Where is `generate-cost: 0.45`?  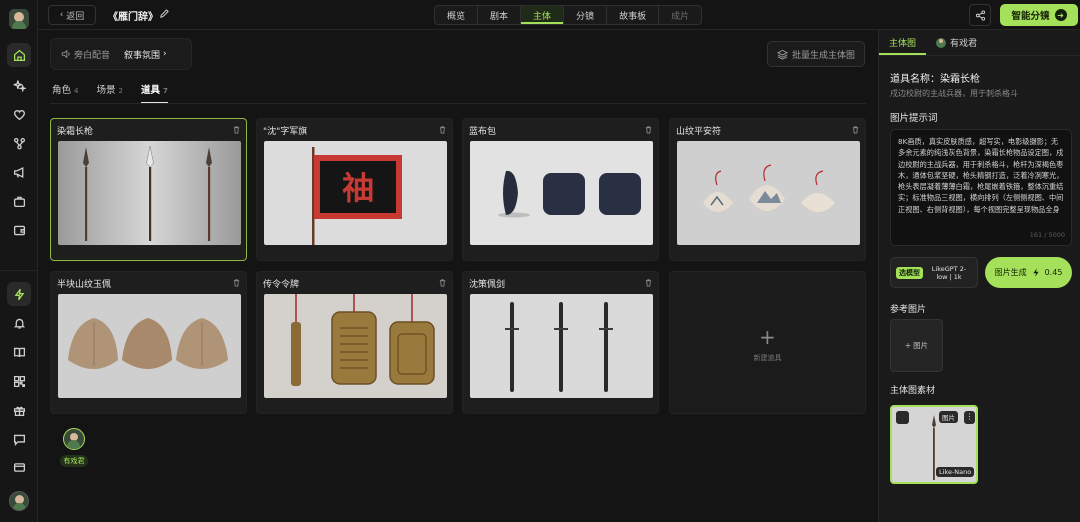 generate-cost: 0.45 is located at coordinates (1053, 272).